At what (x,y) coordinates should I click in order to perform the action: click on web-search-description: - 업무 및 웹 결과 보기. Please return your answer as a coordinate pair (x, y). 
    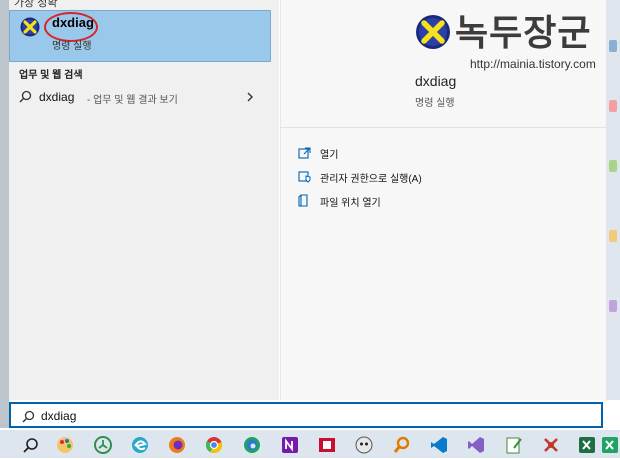
    Looking at the image, I should click on (132, 100).